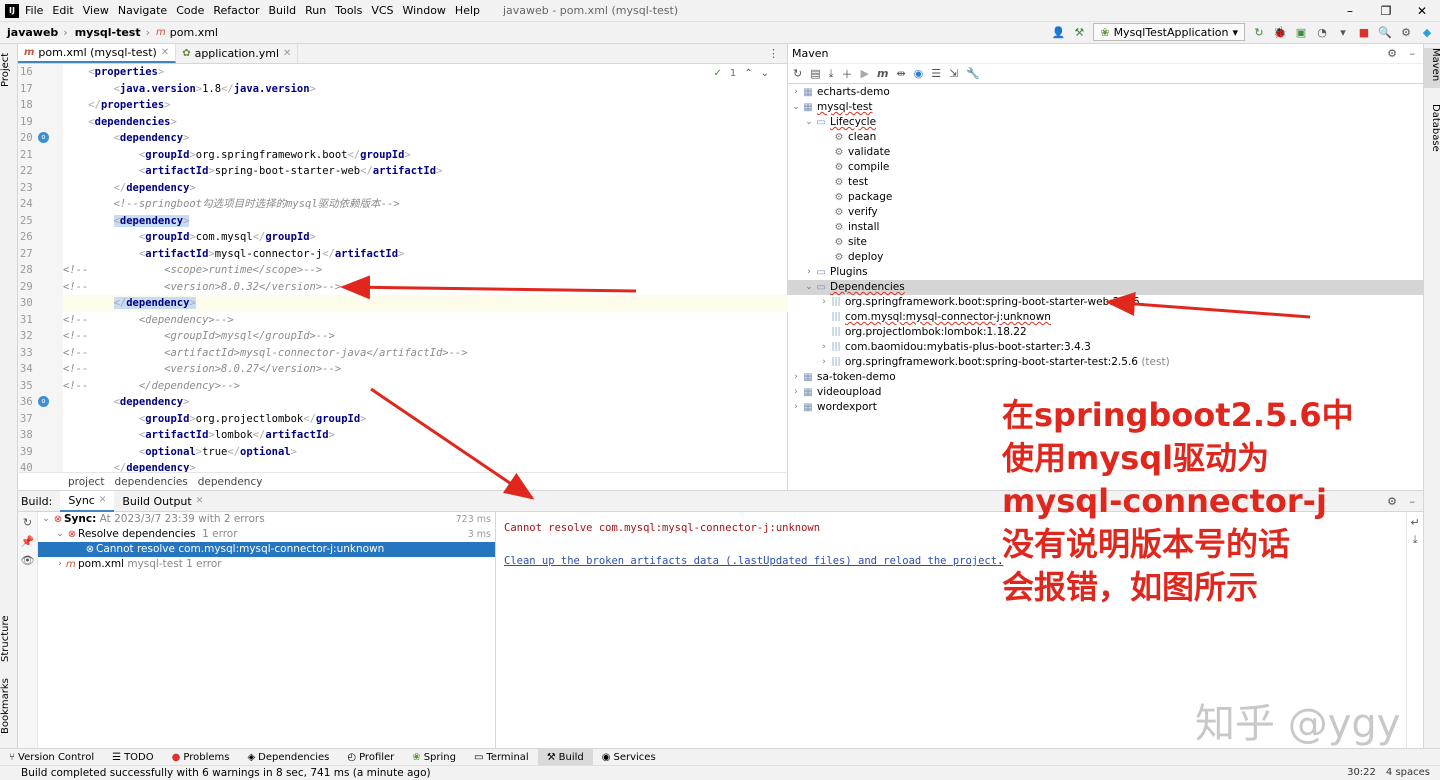 Image resolution: width=1440 pixels, height=780 pixels. I want to click on lifecycle-goal: ⚙ site, so click(1105, 242).